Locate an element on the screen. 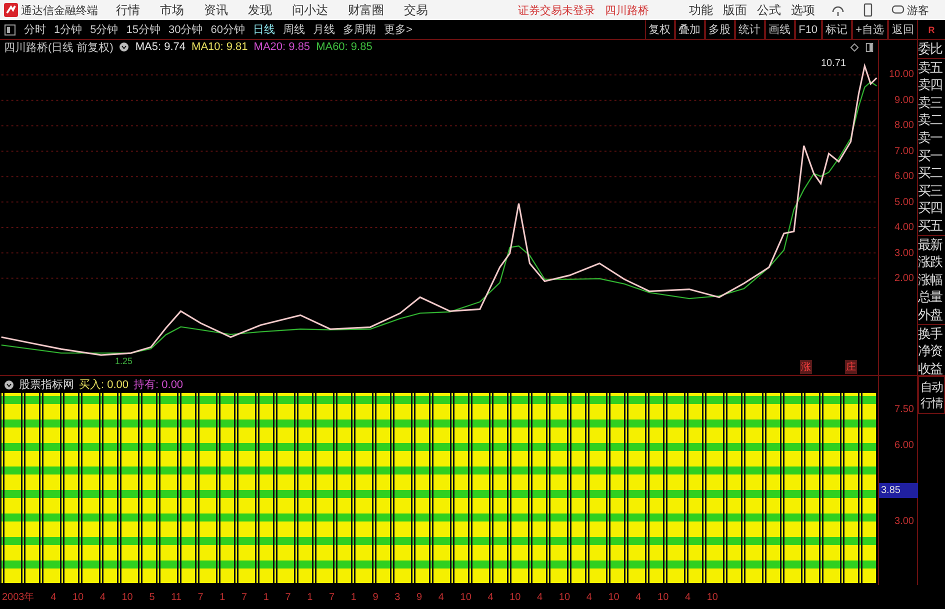  quote-field-label: 买一 is located at coordinates (931, 155).